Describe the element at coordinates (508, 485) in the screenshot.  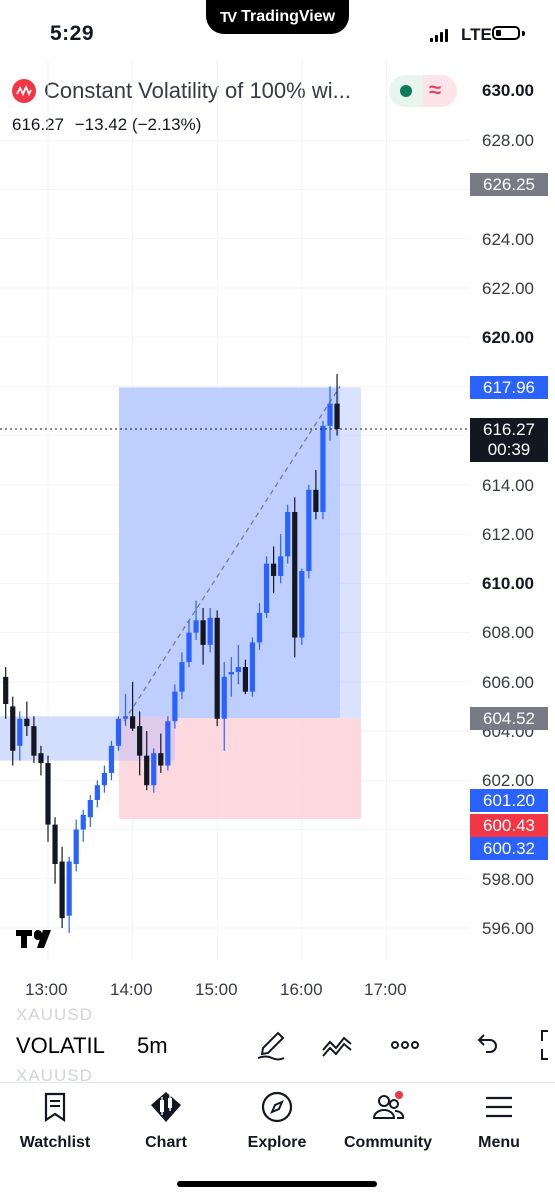
I see `price-axis-label: 614.00` at that location.